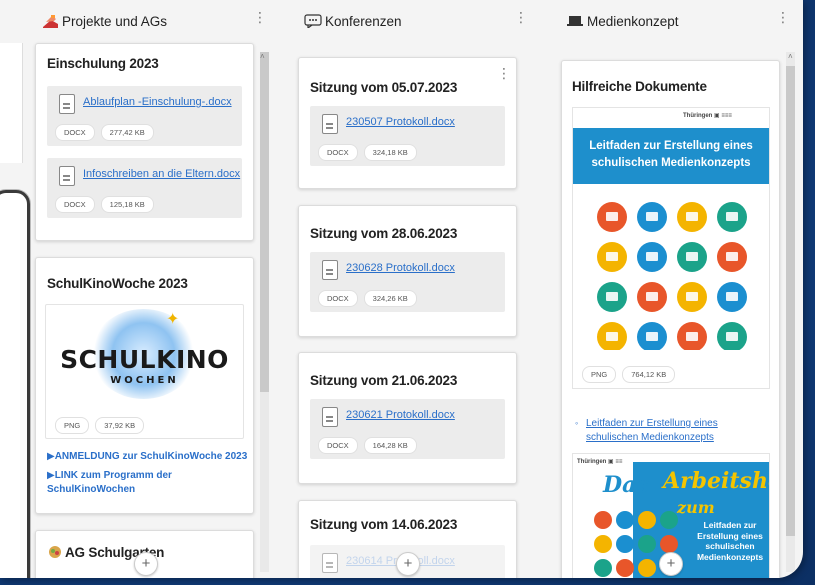  I want to click on card-title: Sitzung vom 21.06.2023, so click(384, 380).